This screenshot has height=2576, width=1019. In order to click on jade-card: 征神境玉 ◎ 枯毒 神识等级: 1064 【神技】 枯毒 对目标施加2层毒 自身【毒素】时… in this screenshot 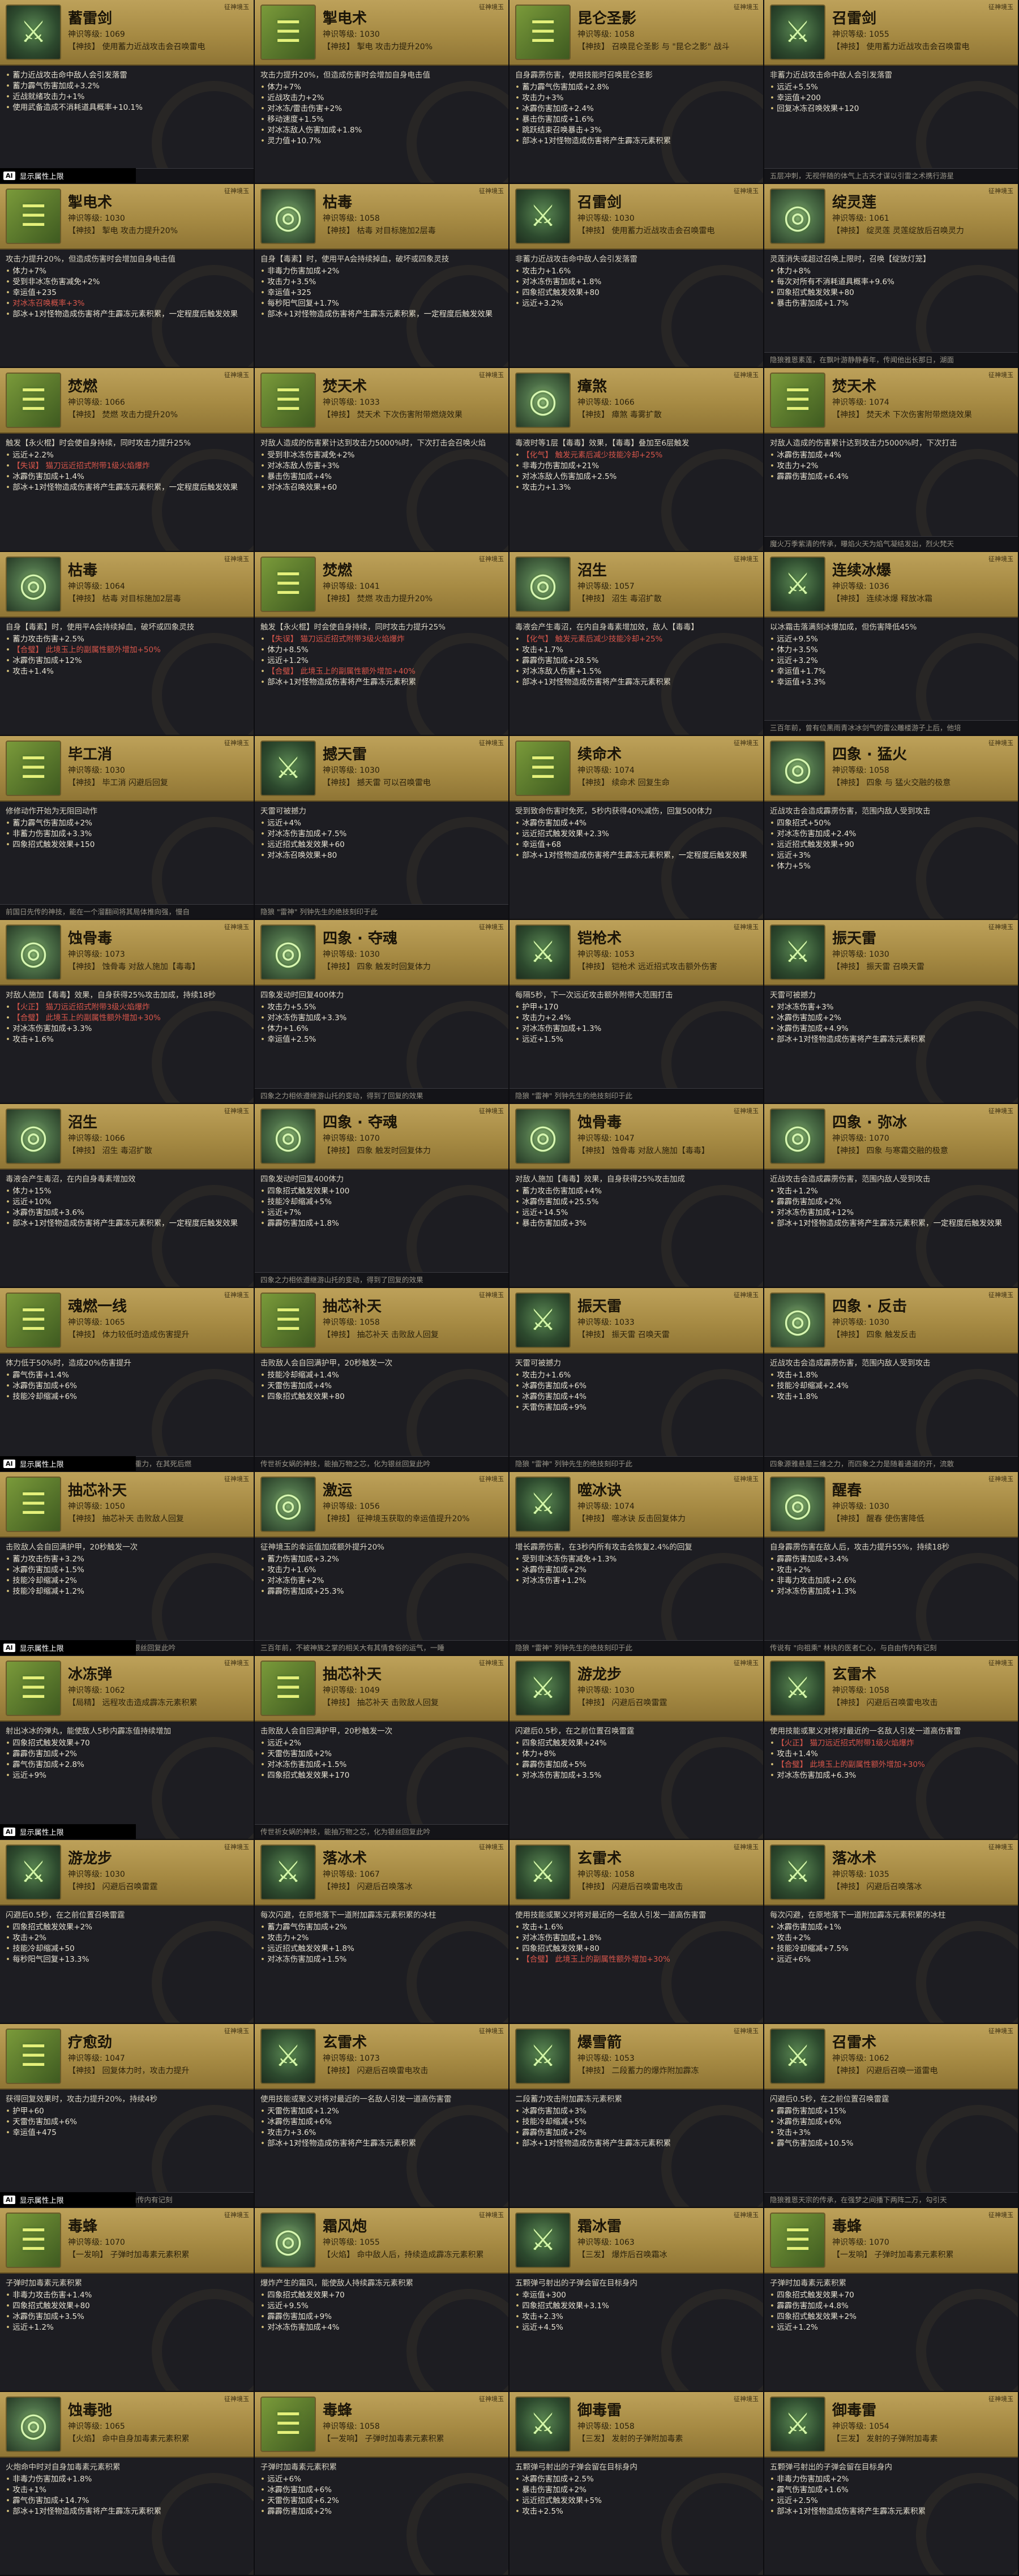, I will do `click(127, 644)`.